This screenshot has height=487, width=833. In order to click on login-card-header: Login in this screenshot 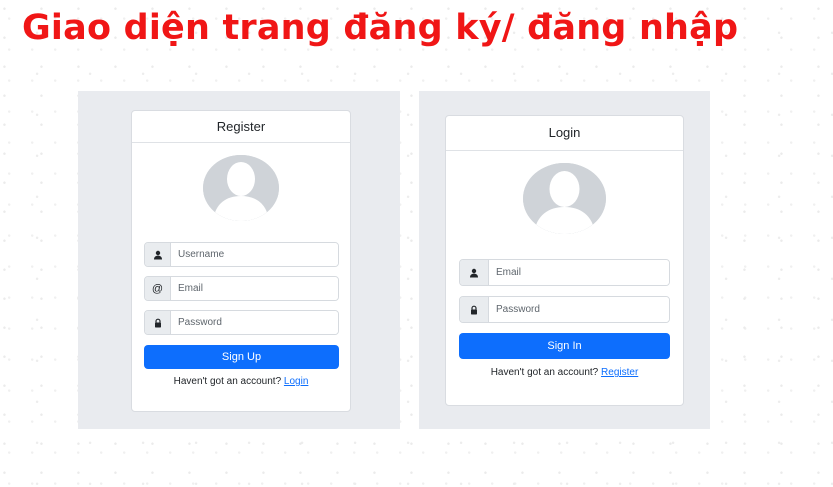, I will do `click(564, 133)`.